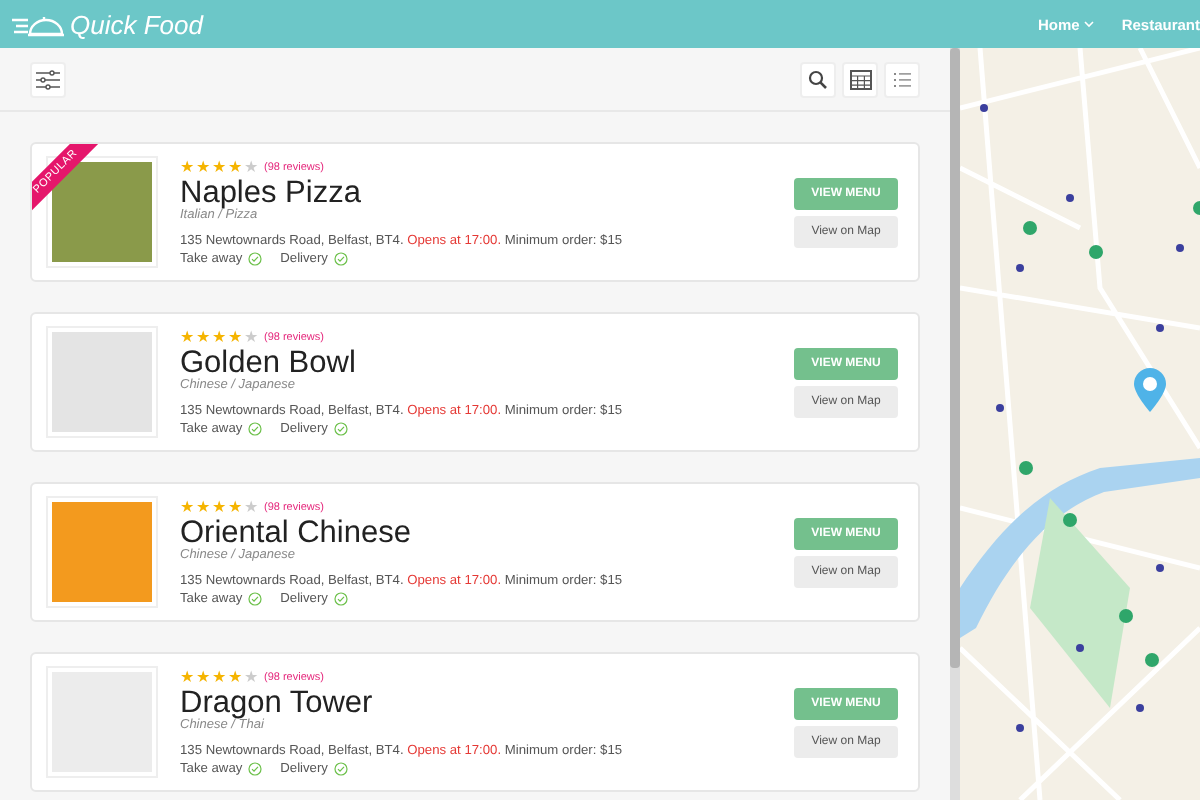  Describe the element at coordinates (902, 79) in the screenshot. I see `list-icon` at that location.